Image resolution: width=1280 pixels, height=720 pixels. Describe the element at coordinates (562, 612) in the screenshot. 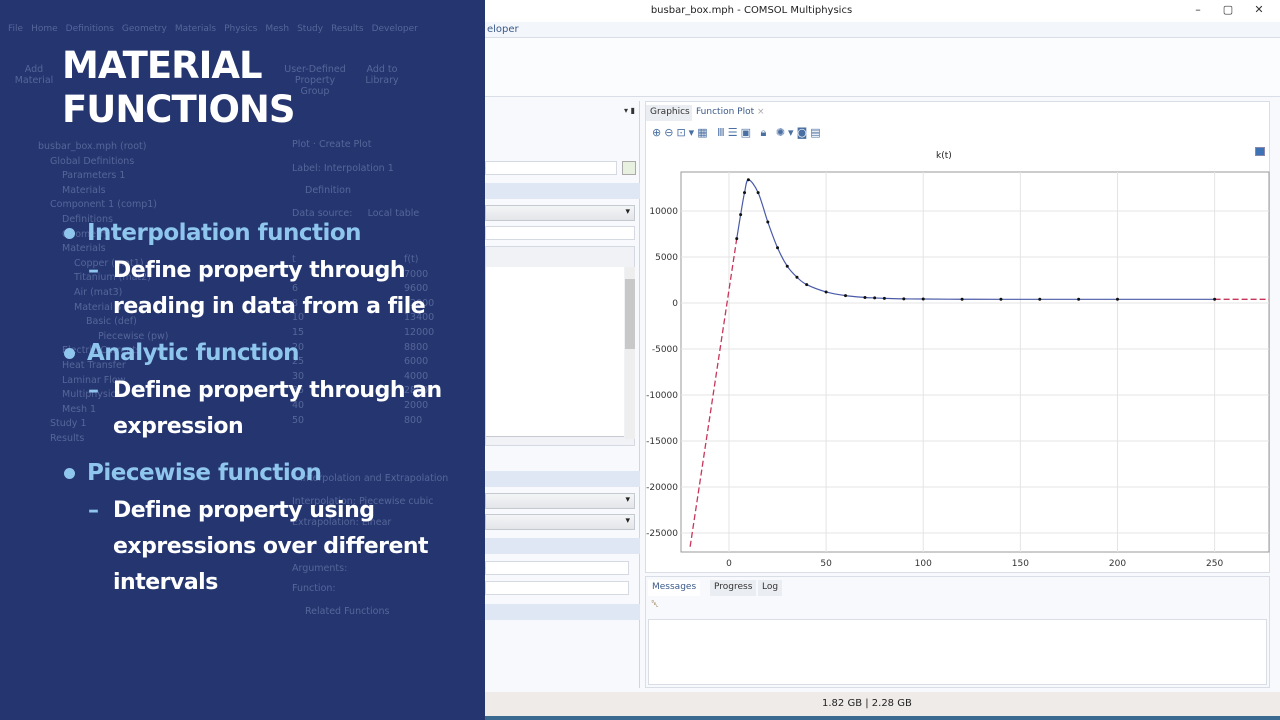

I see `related-functions-section` at that location.